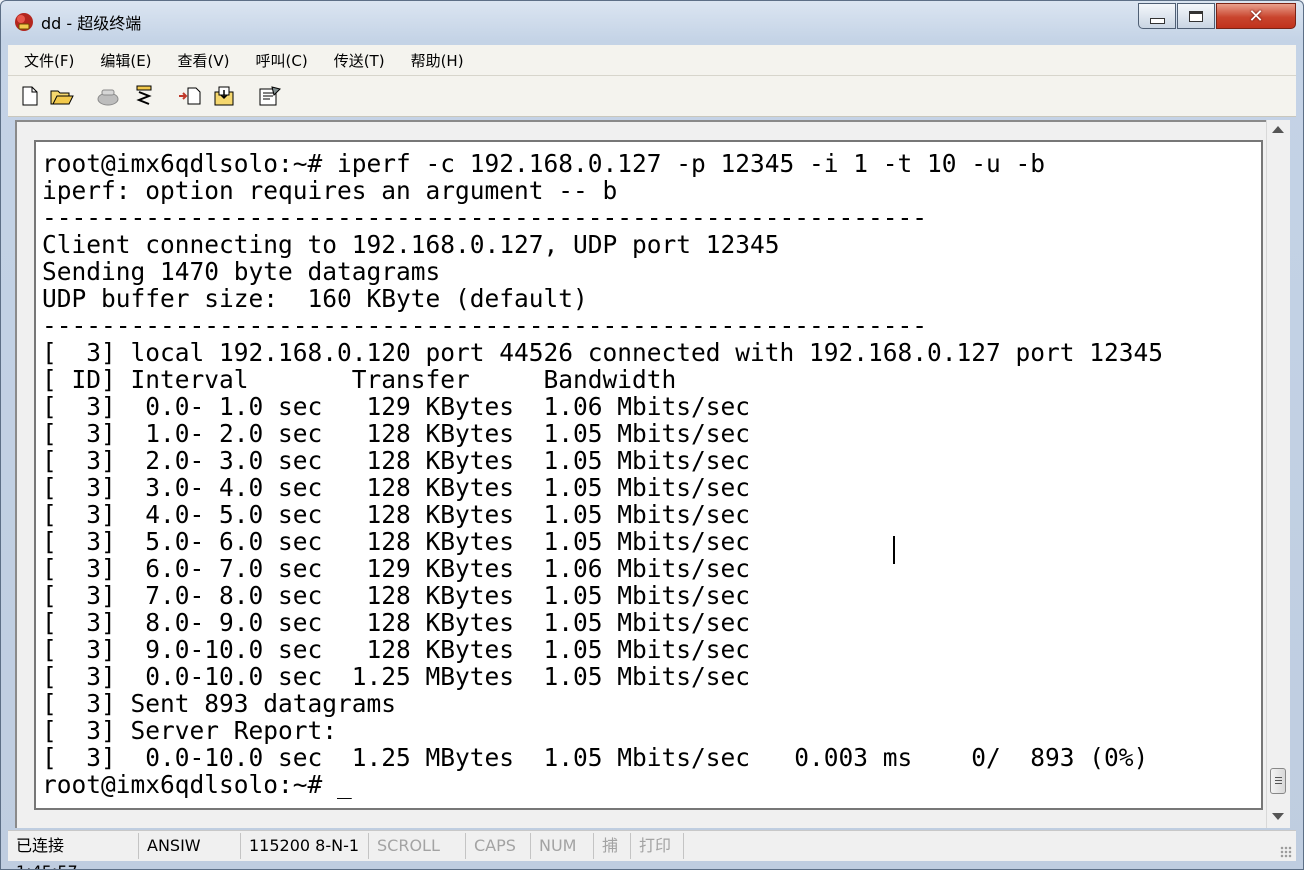  What do you see at coordinates (417, 846) in the screenshot?
I see `status-scroll: SCROLL` at bounding box center [417, 846].